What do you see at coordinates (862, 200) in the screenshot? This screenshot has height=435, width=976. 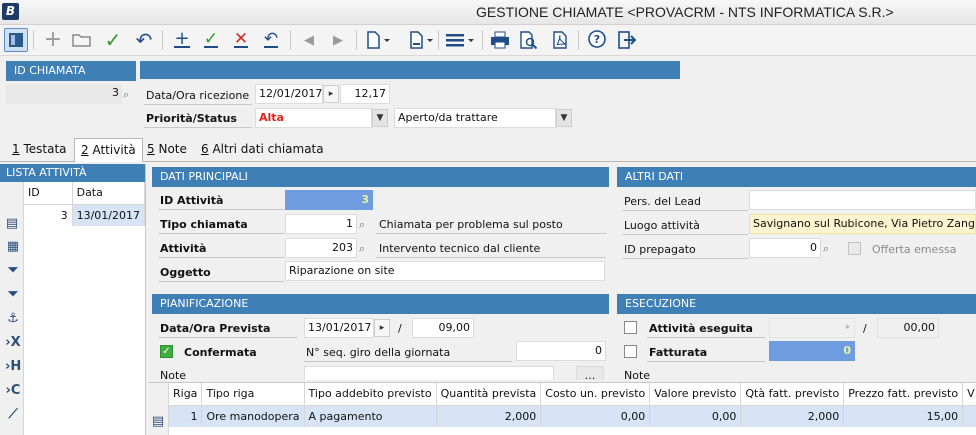 I see `lead-field` at bounding box center [862, 200].